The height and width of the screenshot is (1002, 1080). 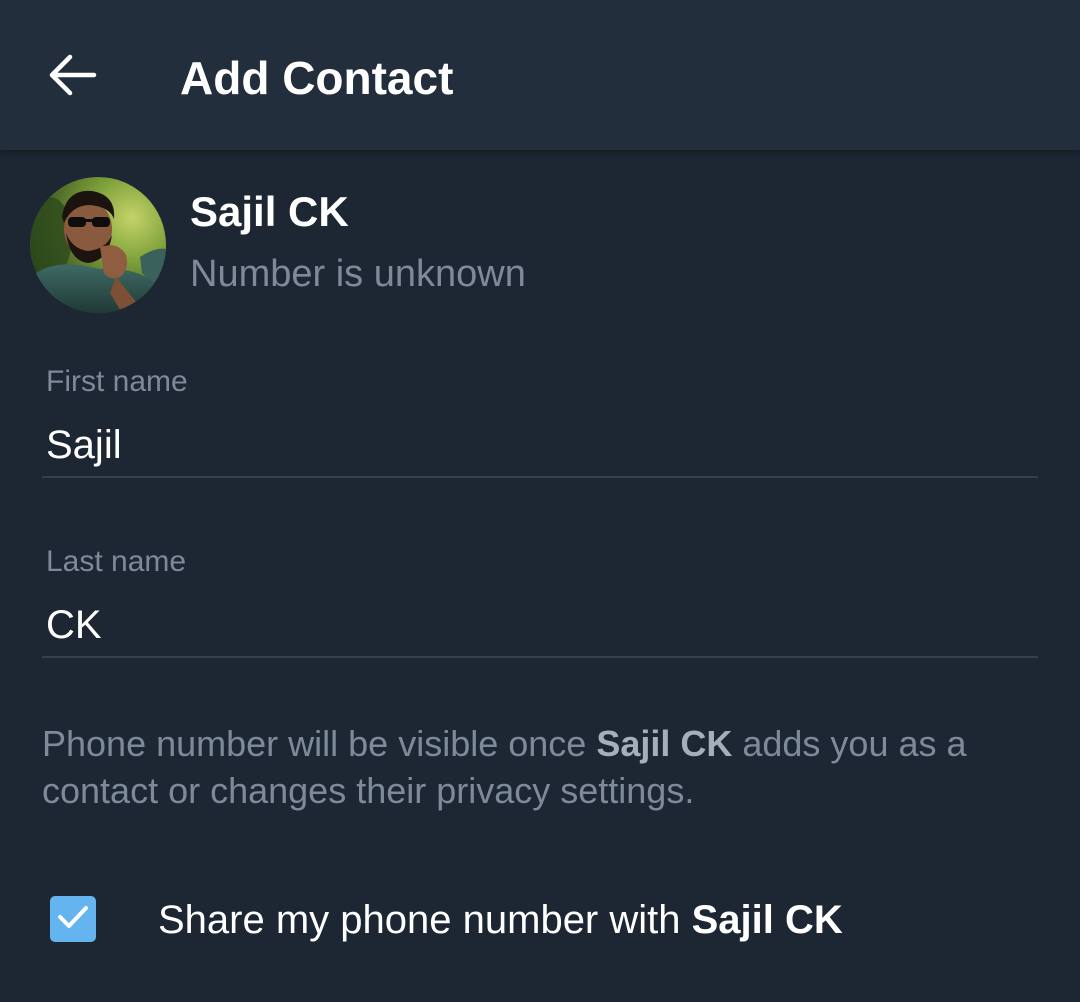 I want to click on checkmark-icon, so click(x=73, y=919).